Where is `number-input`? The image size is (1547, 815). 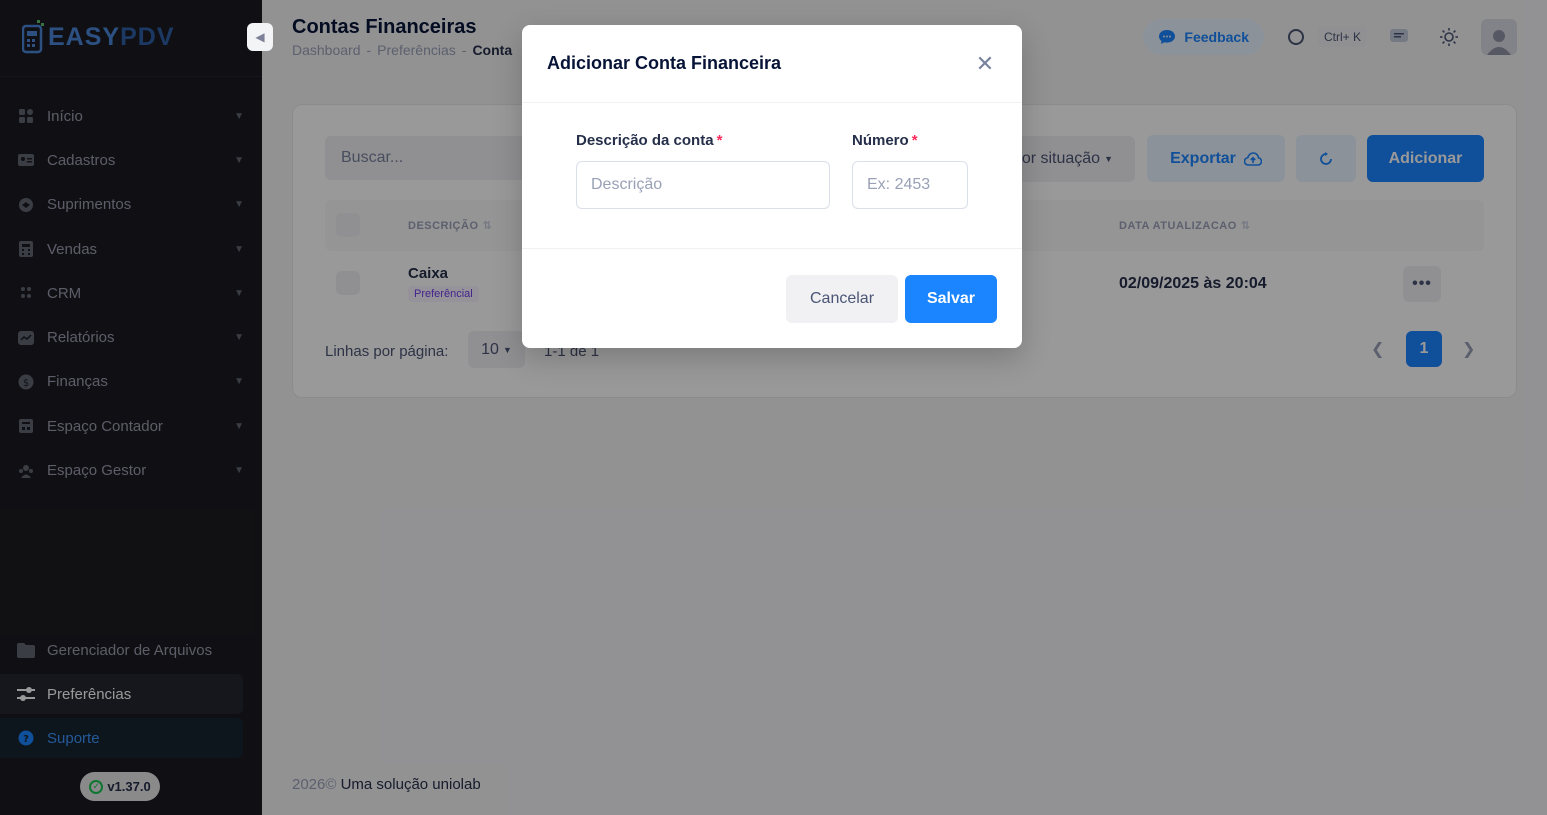
number-input is located at coordinates (910, 185).